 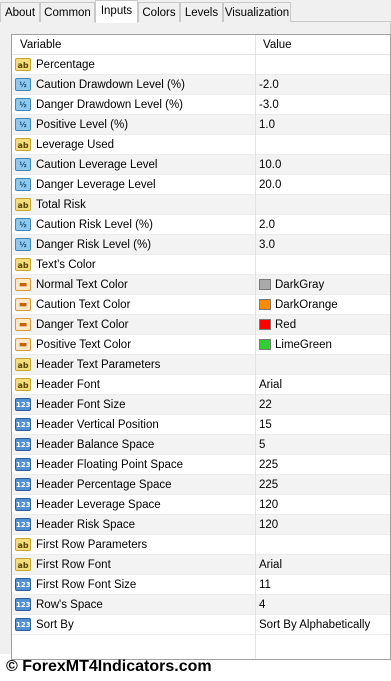 What do you see at coordinates (306, 305) in the screenshot?
I see `color-name: DarkOrange` at bounding box center [306, 305].